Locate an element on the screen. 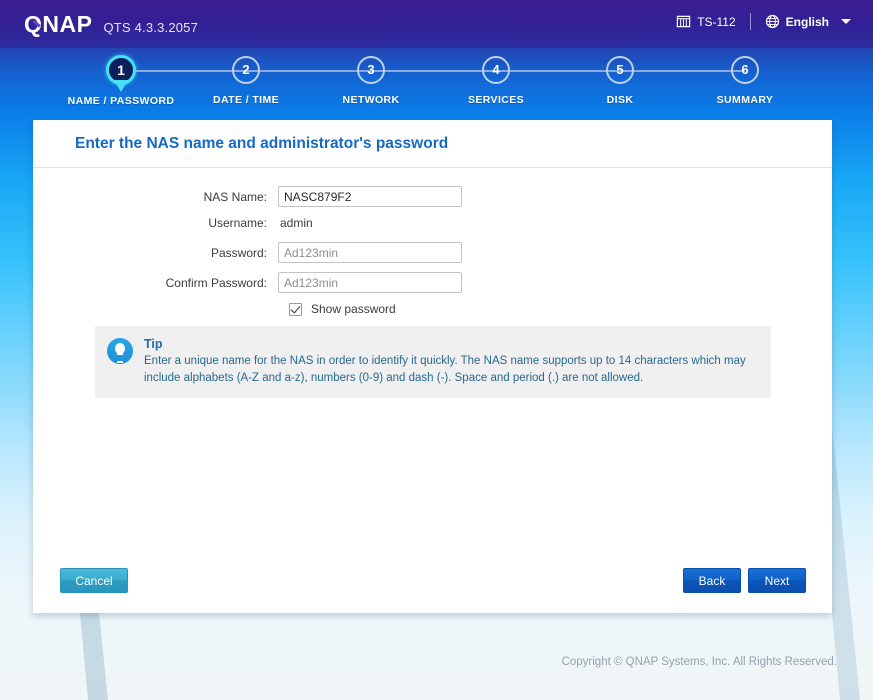 The width and height of the screenshot is (873, 700). username-row: Username: admin is located at coordinates (432, 223).